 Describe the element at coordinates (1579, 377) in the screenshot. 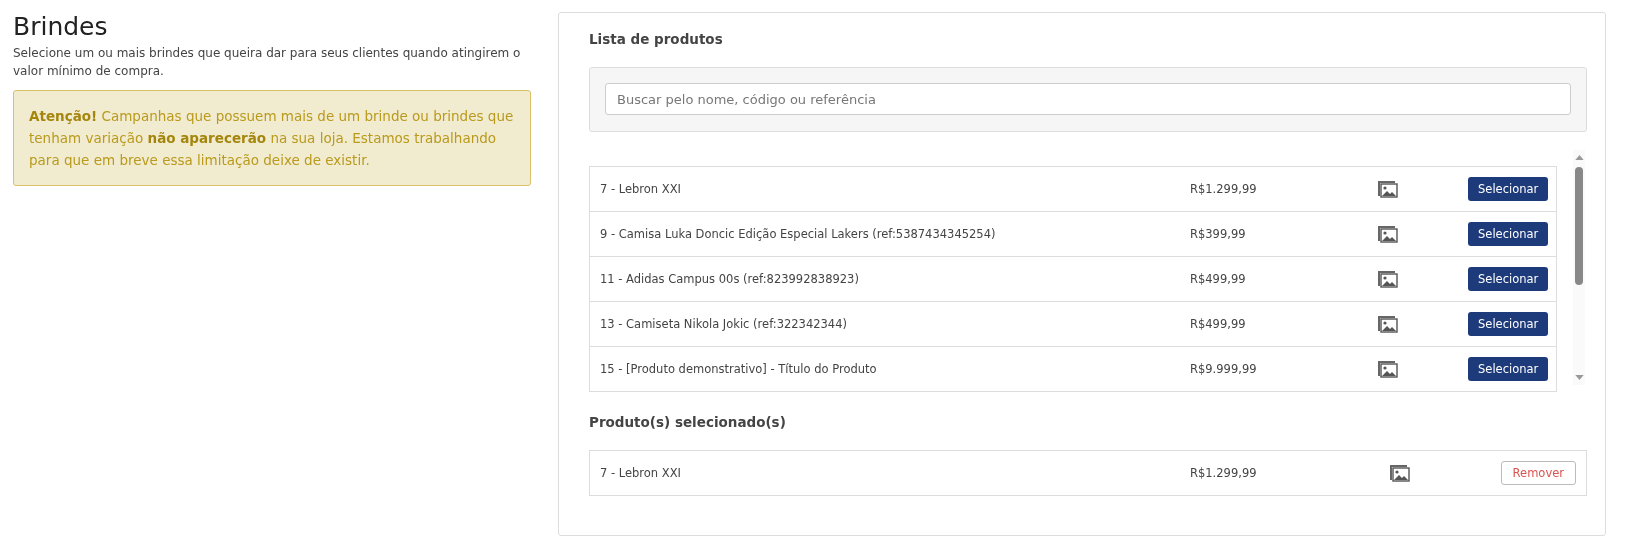

I see `down-arrow-icon` at that location.